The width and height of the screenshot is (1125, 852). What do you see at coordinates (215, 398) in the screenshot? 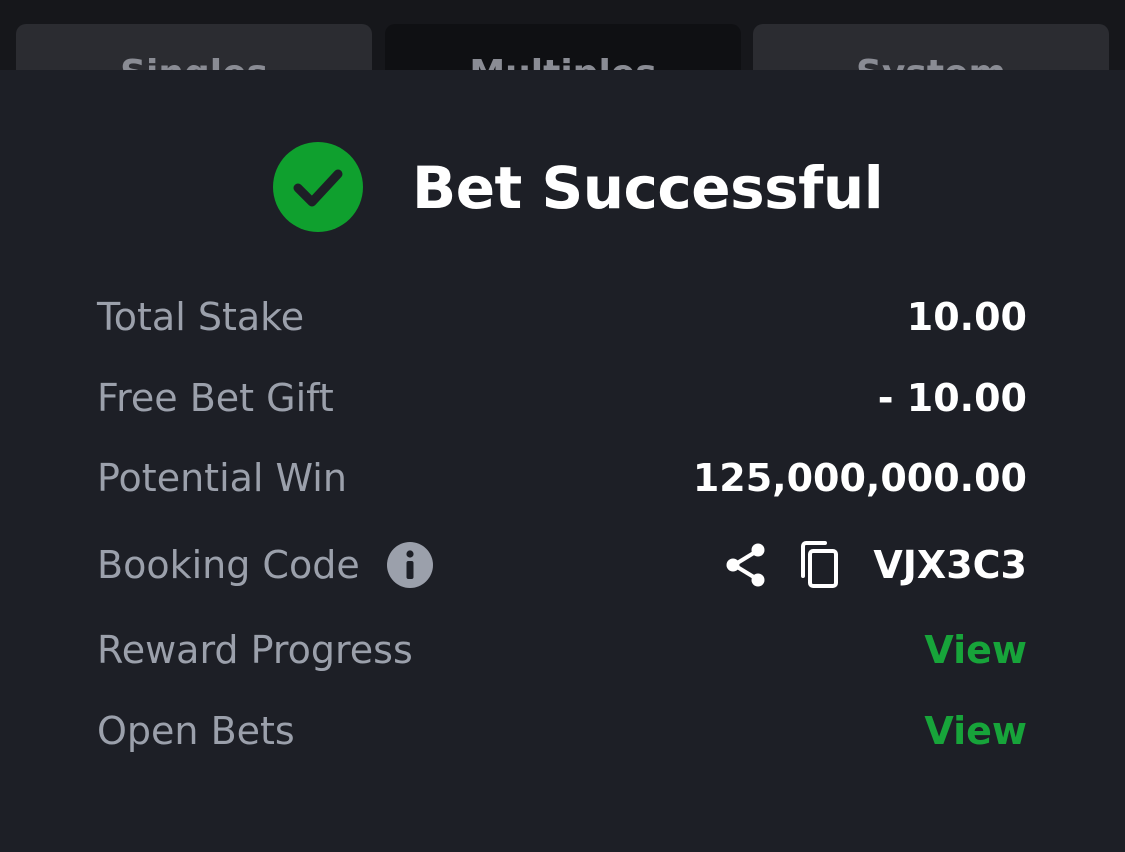
I see `free-bet-gift-label: Free Bet Gift` at bounding box center [215, 398].